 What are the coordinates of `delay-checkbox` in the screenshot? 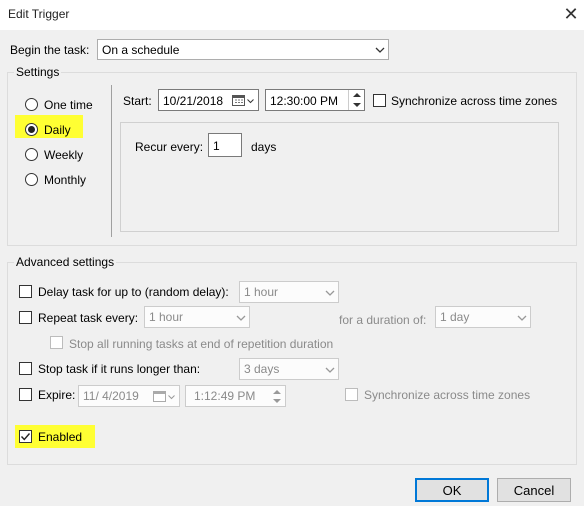 It's located at (25, 291).